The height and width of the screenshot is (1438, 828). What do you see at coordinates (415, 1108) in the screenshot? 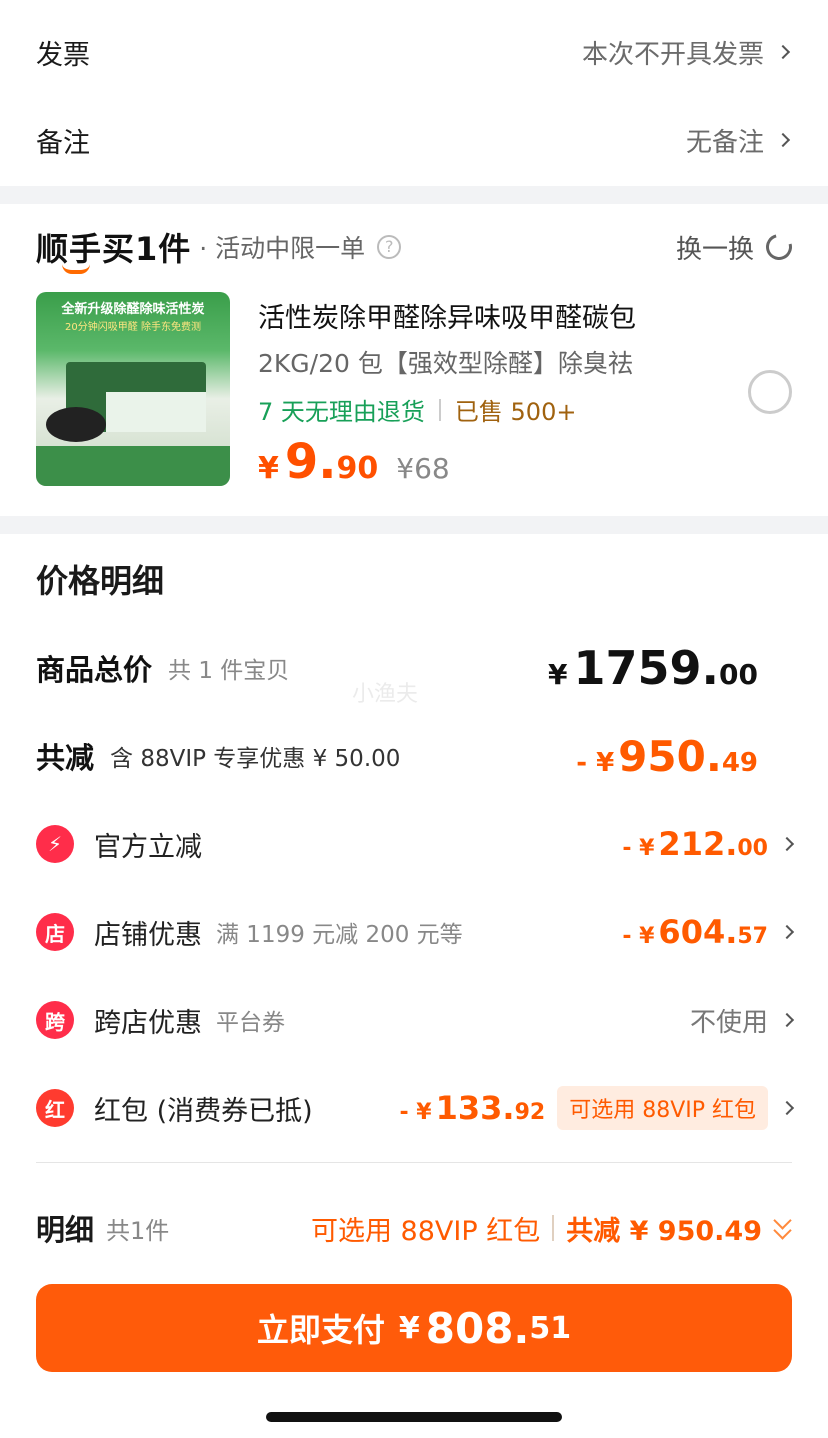
I see `red-packet-row: 红 红包 (消费券已抵) - ¥ 133. 92 可选用 88VIP 红包` at bounding box center [415, 1108].